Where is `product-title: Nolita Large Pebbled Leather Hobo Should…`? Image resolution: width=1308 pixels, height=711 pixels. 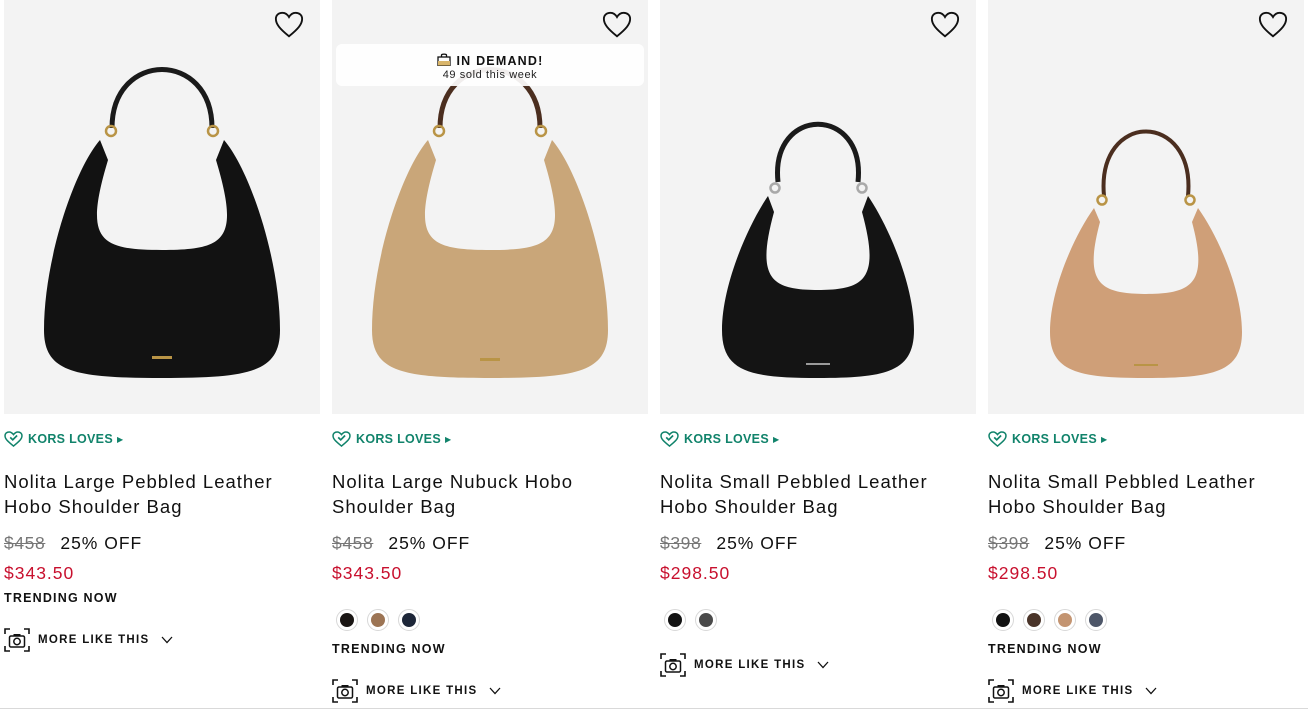
product-title: Nolita Large Pebbled Leather Hobo Should… is located at coordinates (162, 494).